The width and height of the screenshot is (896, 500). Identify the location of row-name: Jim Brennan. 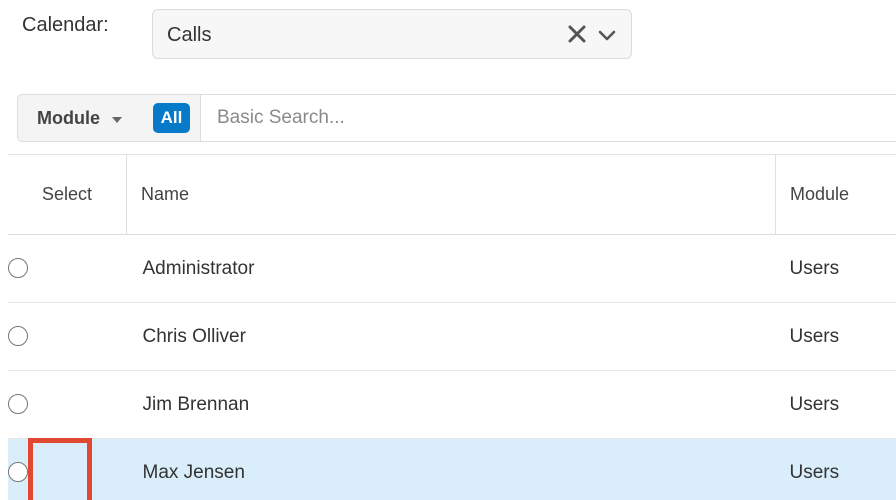
(196, 404).